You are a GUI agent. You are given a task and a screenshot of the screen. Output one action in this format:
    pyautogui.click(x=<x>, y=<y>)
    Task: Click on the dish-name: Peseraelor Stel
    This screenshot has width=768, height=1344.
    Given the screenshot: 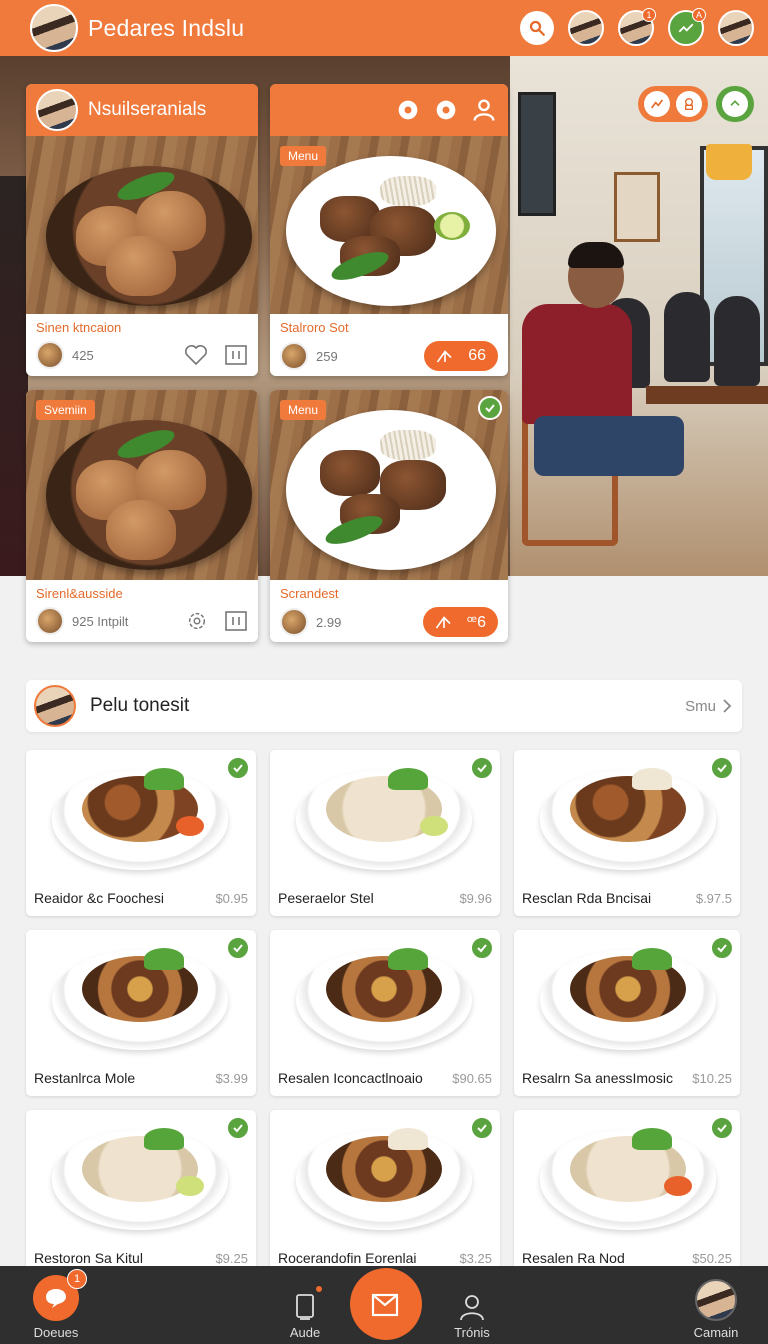 What is the action you would take?
    pyautogui.click(x=326, y=898)
    